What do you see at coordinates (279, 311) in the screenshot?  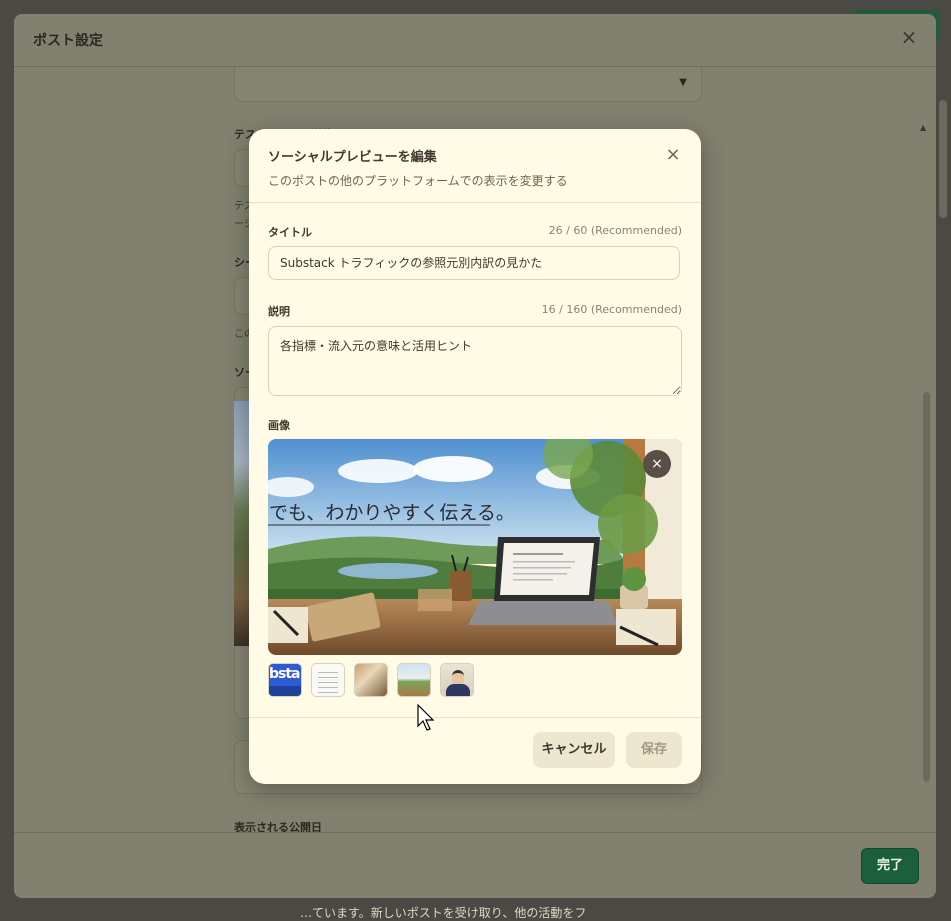 I see `description-field-label: 説明` at bounding box center [279, 311].